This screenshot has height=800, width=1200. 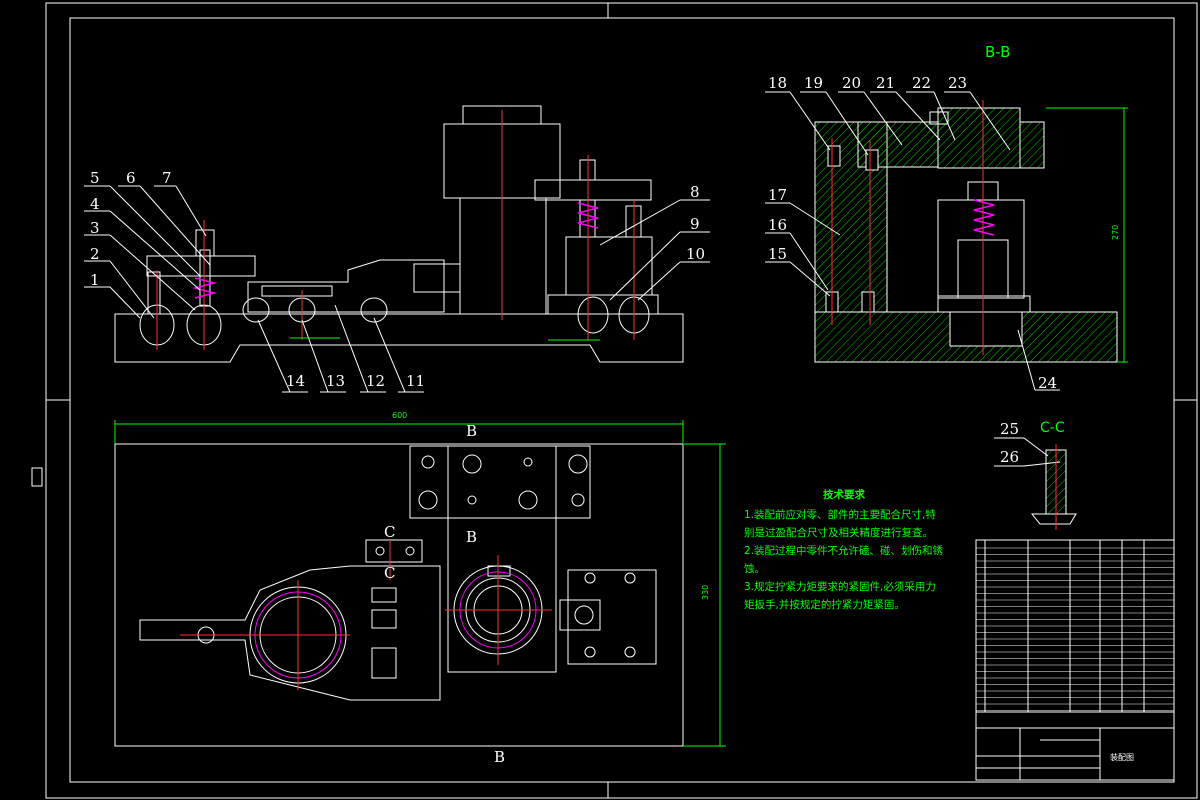 What do you see at coordinates (389, 532) in the screenshot?
I see `view-marker-c-top: C` at bounding box center [389, 532].